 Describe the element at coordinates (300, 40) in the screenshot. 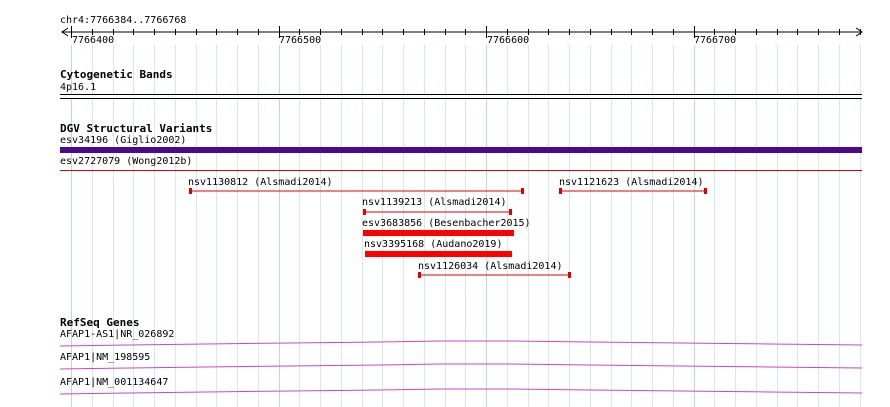

I see `ruler-tick-label: 7766500` at that location.